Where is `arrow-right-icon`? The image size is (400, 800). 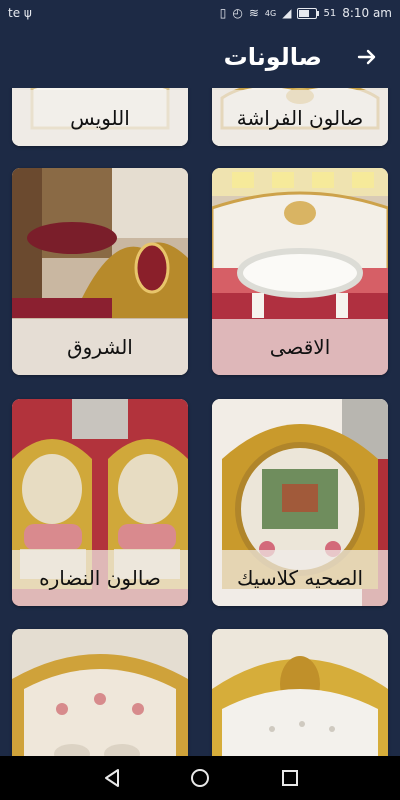 arrow-right-icon is located at coordinates (366, 57).